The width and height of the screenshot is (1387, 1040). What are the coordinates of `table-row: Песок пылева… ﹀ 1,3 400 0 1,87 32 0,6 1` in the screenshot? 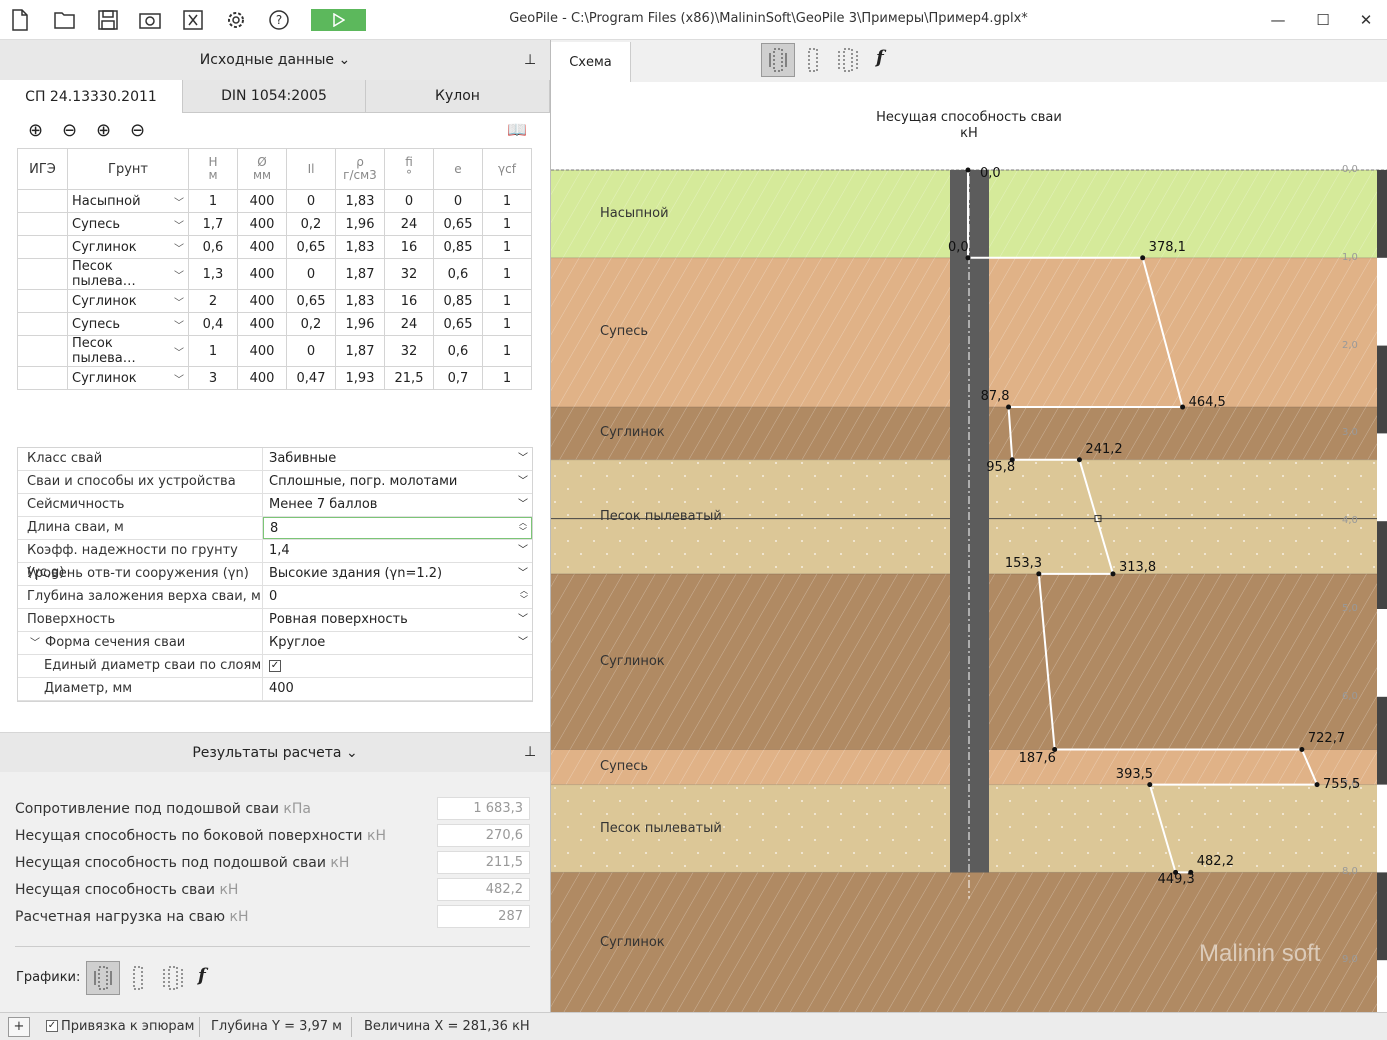 It's located at (274, 274).